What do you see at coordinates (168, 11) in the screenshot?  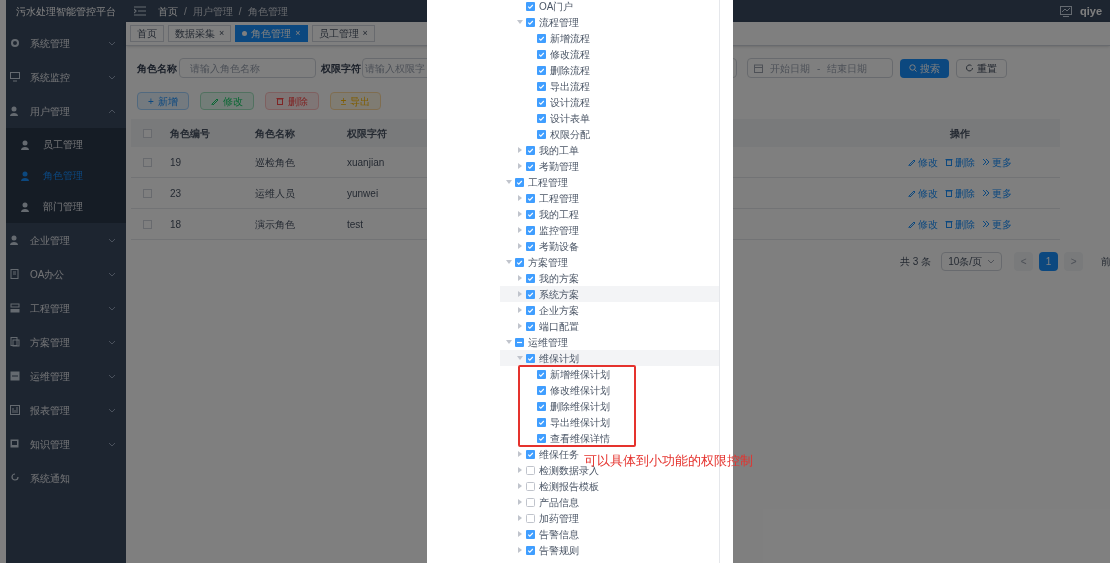 I see `breadcrumb-link: 首页` at bounding box center [168, 11].